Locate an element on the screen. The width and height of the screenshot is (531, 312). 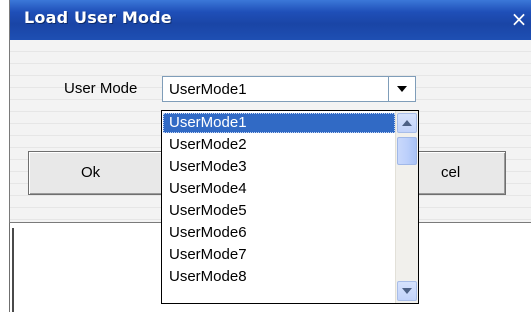
dropdown-option: UserMode3 is located at coordinates (279, 167).